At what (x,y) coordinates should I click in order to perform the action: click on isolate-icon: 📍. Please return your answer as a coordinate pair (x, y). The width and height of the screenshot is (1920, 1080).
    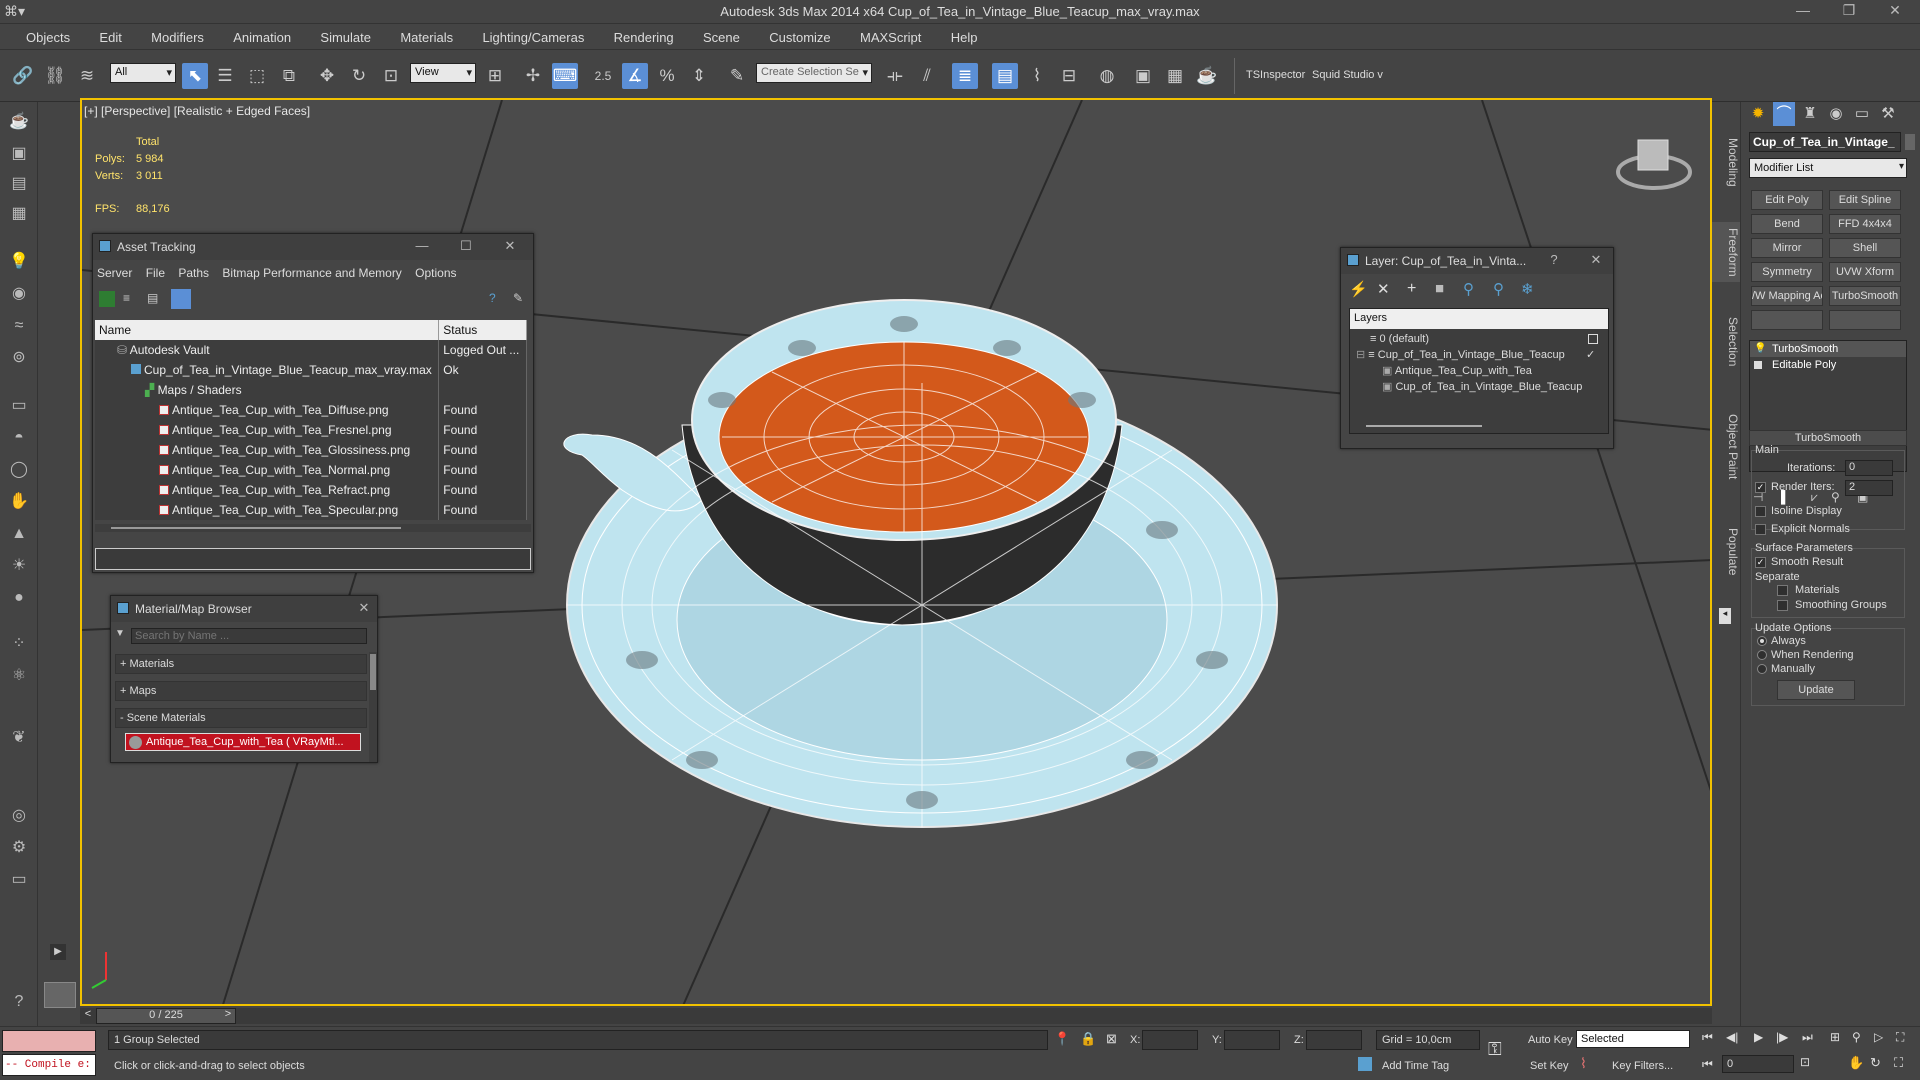
    Looking at the image, I should click on (1062, 1039).